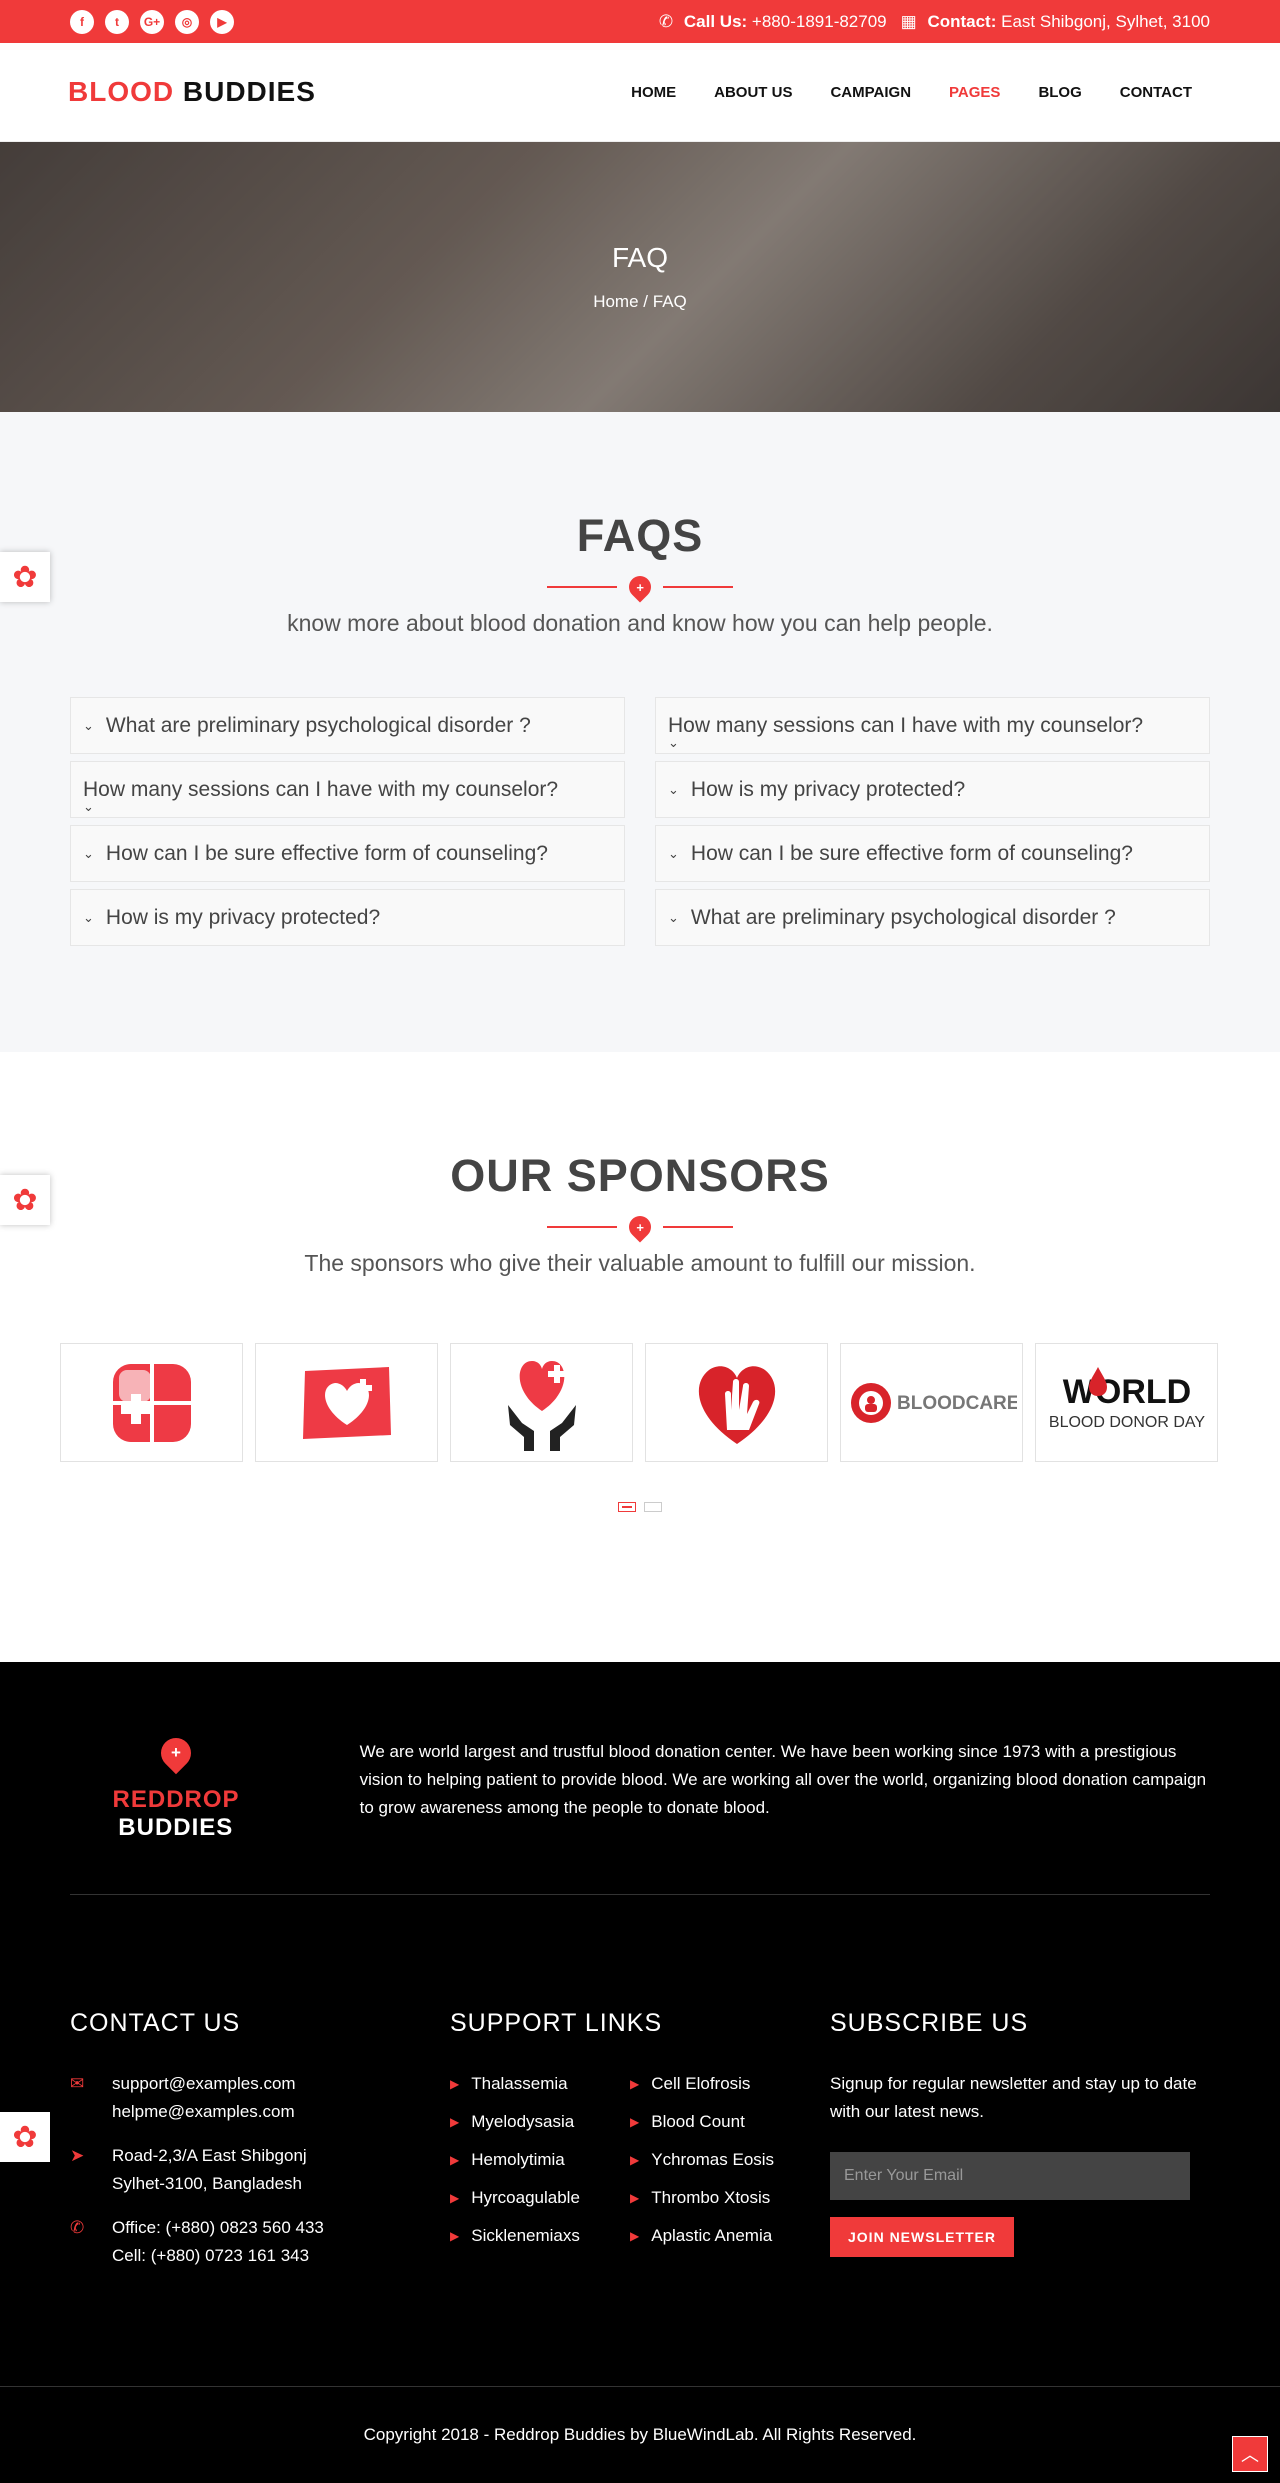  Describe the element at coordinates (653, 92) in the screenshot. I see `nav-home: HOME` at that location.